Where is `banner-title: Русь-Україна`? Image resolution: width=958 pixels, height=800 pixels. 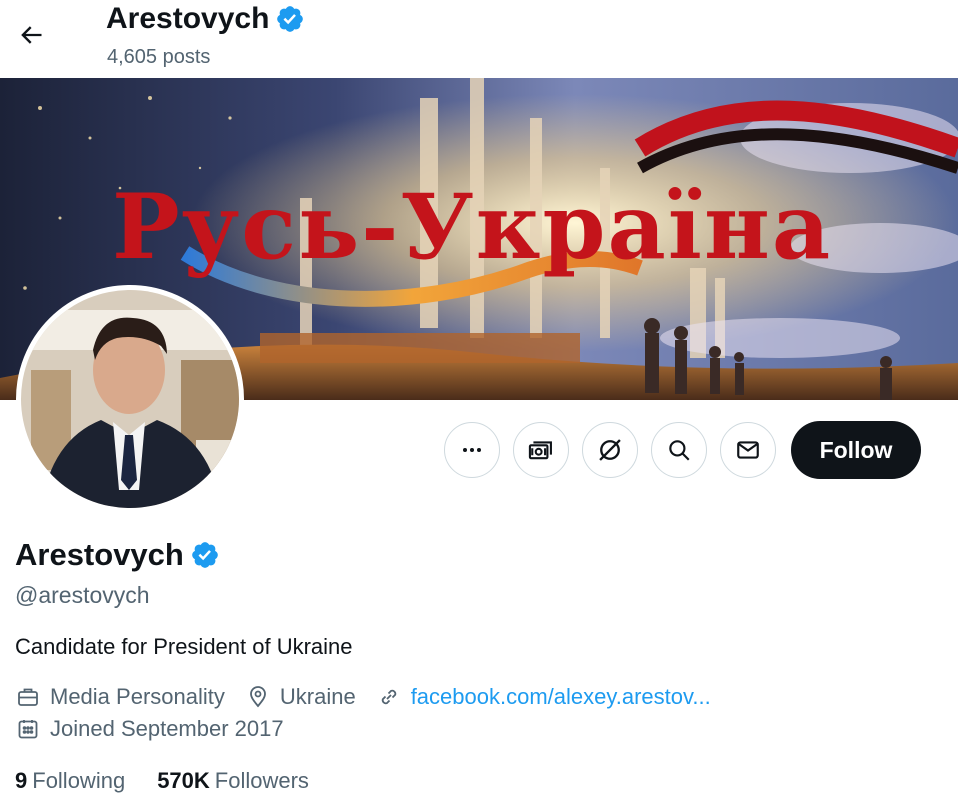
banner-title: Русь-Україна is located at coordinates (472, 227).